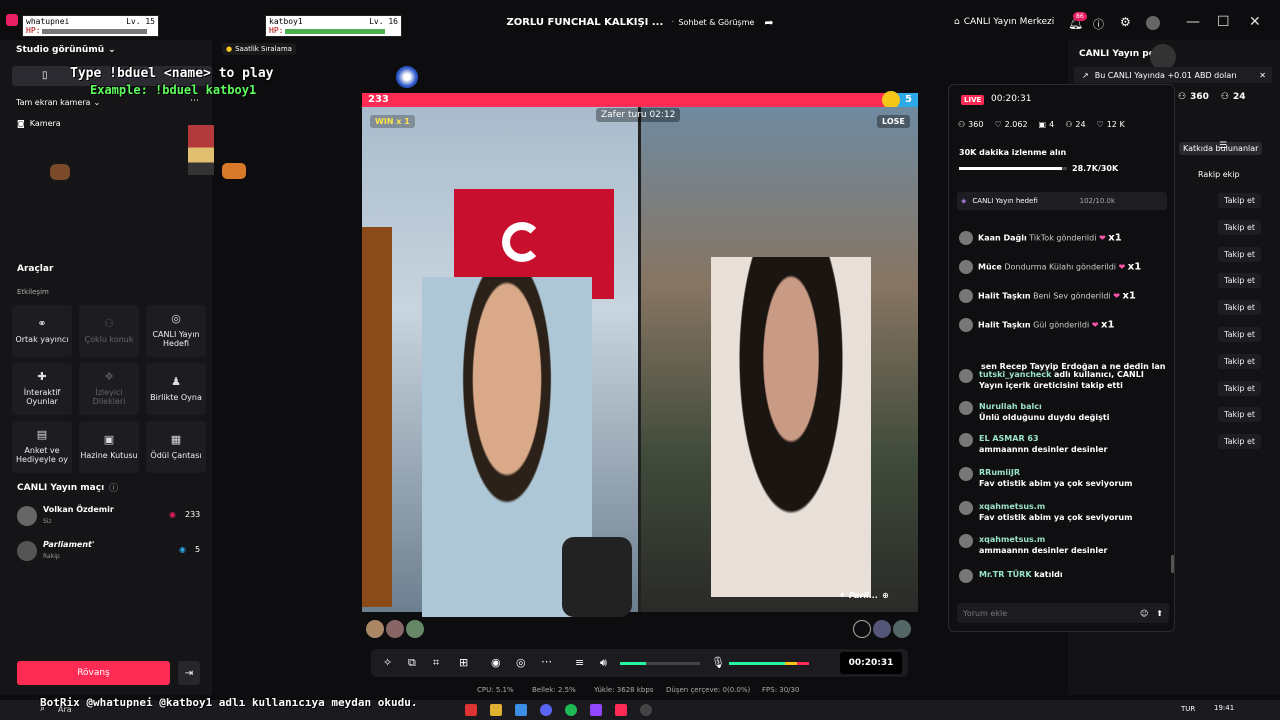 The height and width of the screenshot is (720, 1280). What do you see at coordinates (42, 389) in the screenshot?
I see `tool-tile: ✚ İnteraktif Oyunlar` at bounding box center [42, 389].